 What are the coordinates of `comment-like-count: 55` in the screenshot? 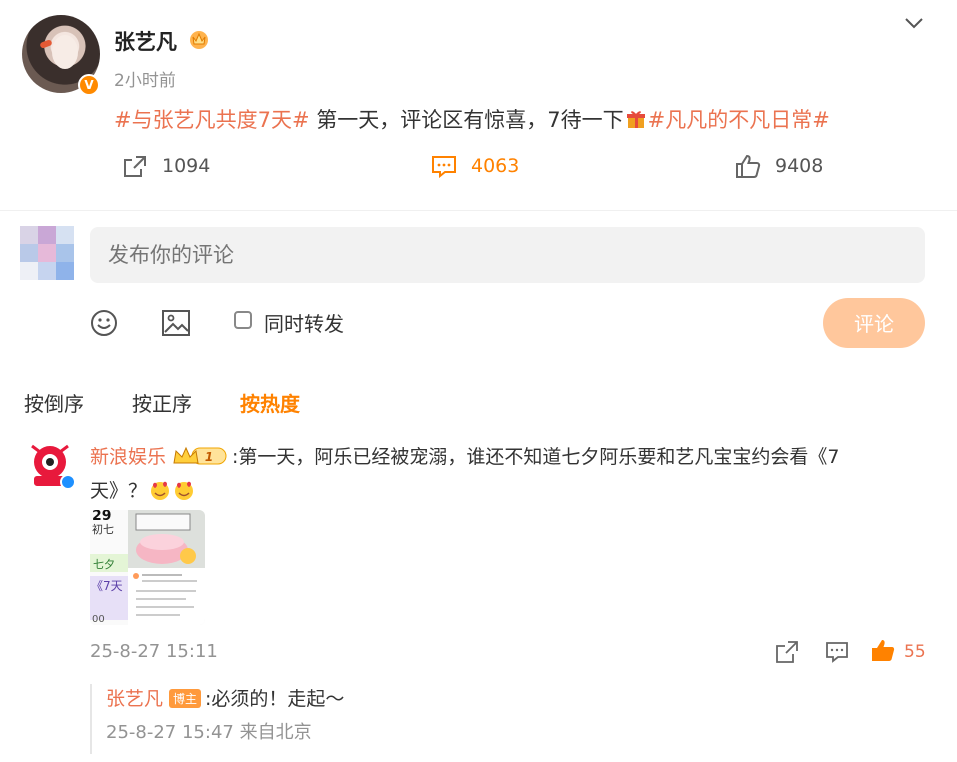 It's located at (915, 652).